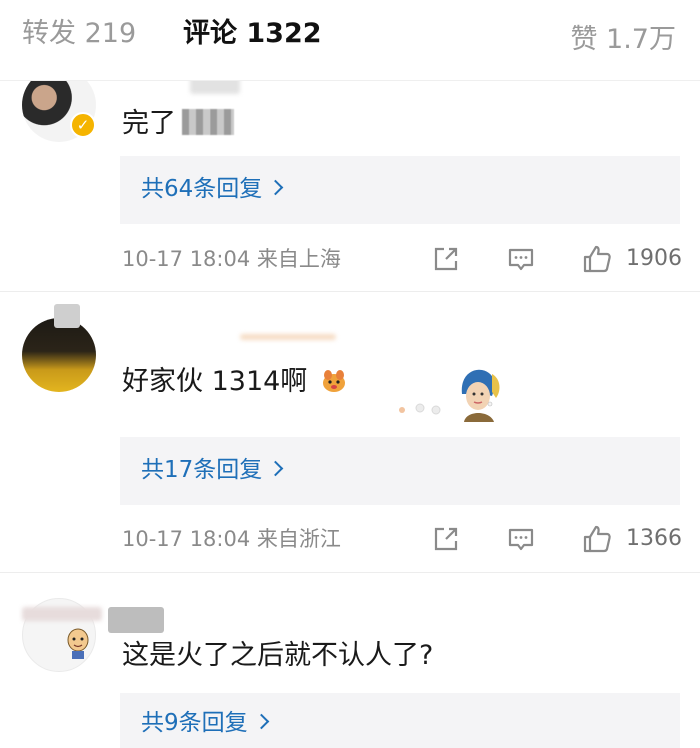 Image resolution: width=700 pixels, height=748 pixels. What do you see at coordinates (78, 643) in the screenshot?
I see `cartoon-face-icon` at bounding box center [78, 643].